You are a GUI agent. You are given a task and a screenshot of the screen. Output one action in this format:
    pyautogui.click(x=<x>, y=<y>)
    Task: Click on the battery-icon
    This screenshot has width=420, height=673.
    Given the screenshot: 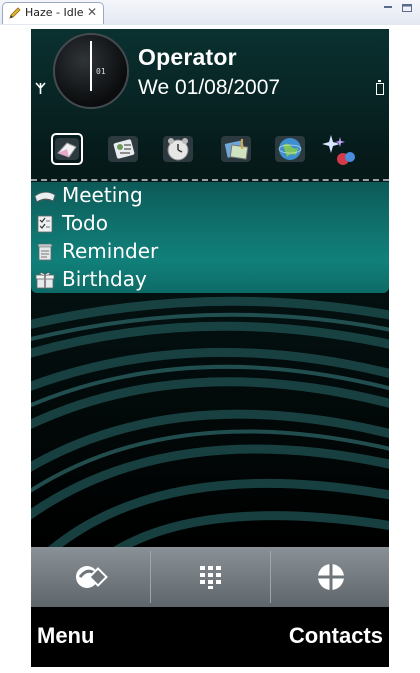 What is the action you would take?
    pyautogui.click(x=380, y=87)
    